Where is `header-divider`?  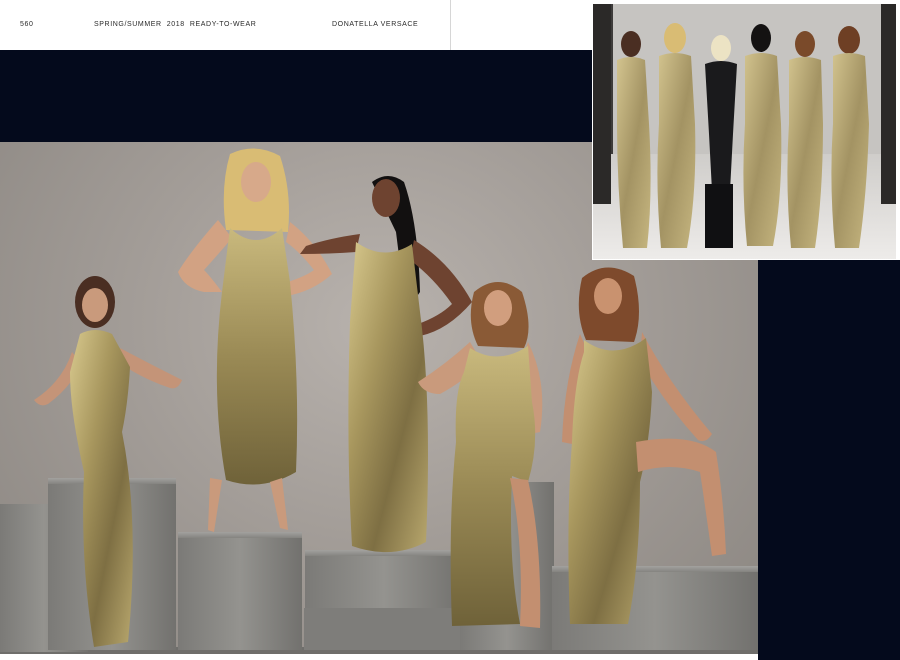 header-divider is located at coordinates (450, 25).